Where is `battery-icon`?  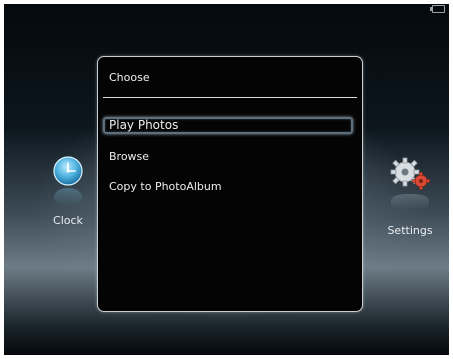 battery-icon is located at coordinates (437, 9).